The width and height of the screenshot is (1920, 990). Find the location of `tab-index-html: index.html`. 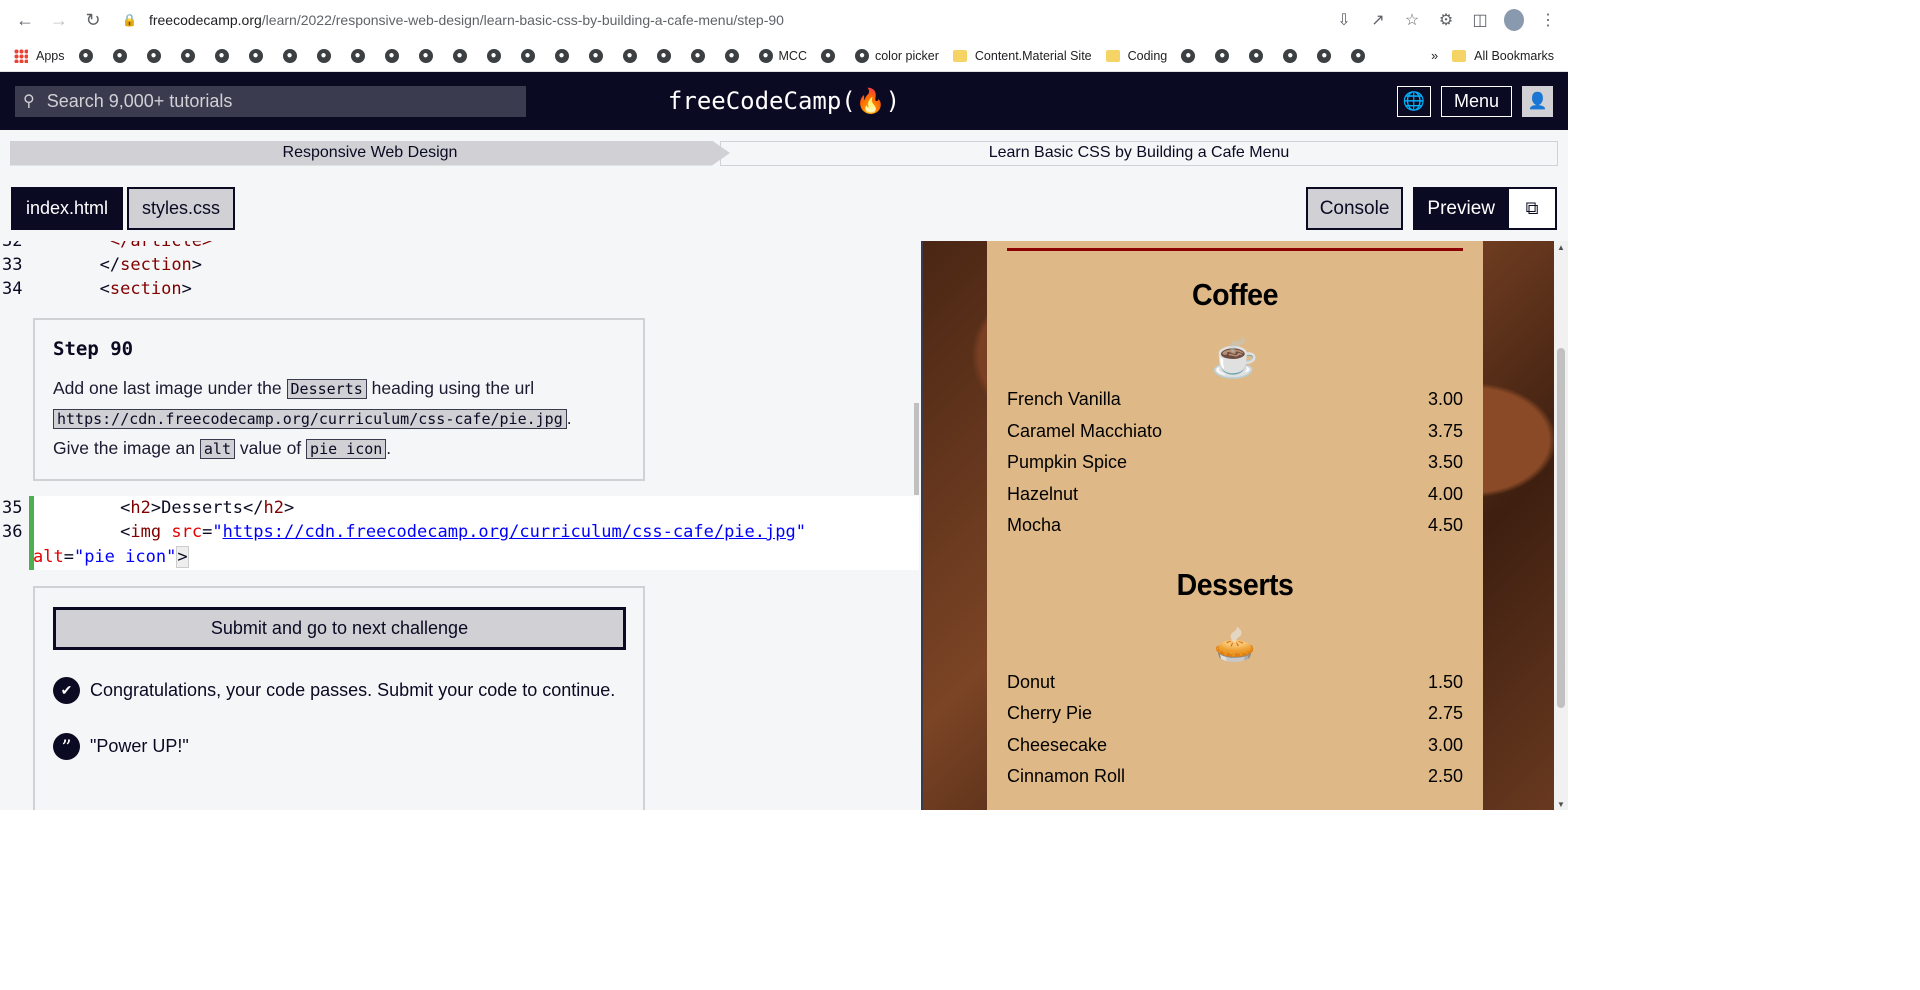

tab-index-html: index.html is located at coordinates (67, 208).